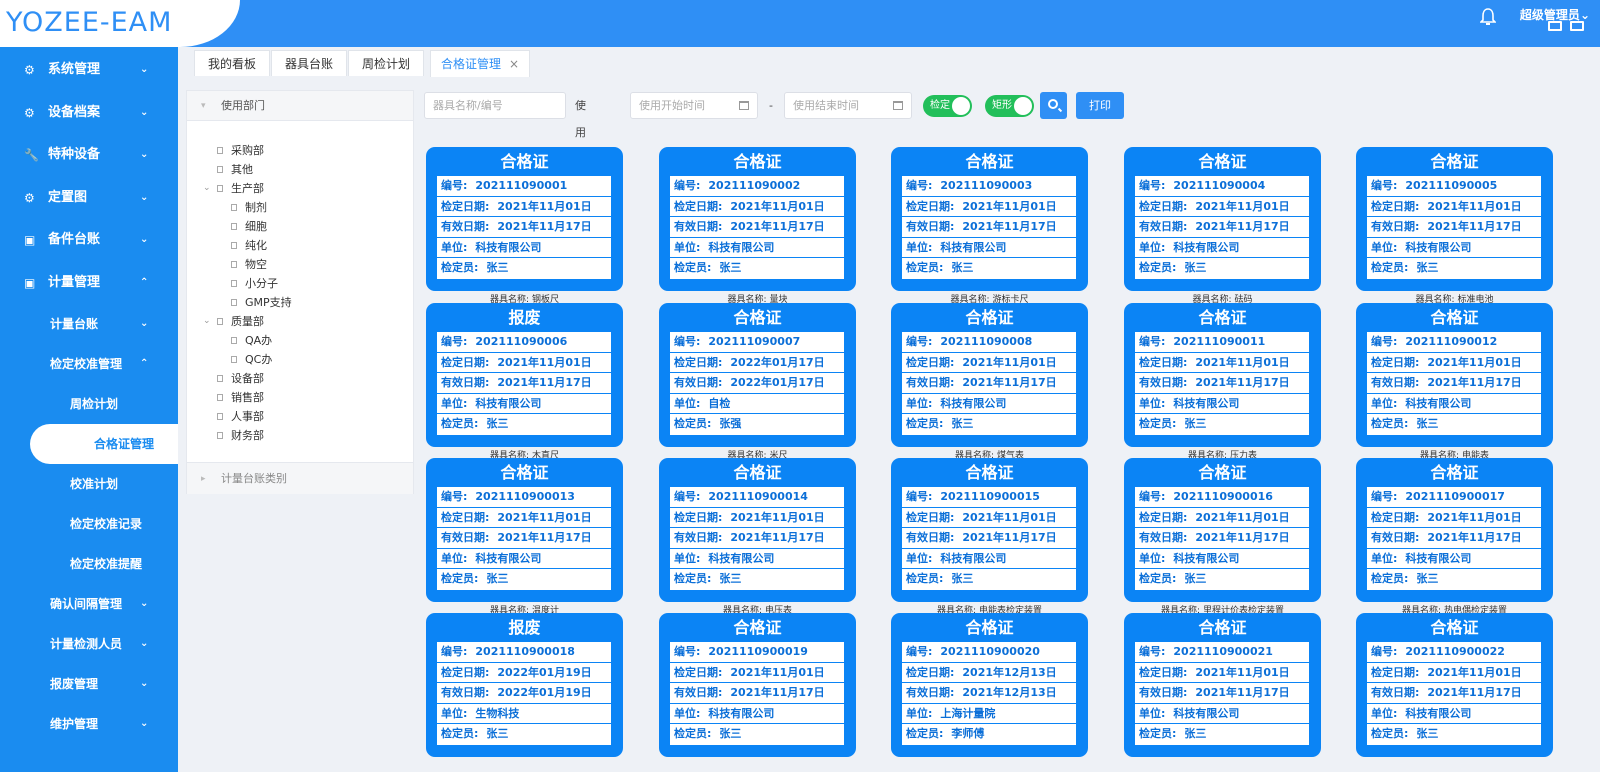  What do you see at coordinates (465, 538) in the screenshot?
I see `field-label: 有效日期:` at bounding box center [465, 538].